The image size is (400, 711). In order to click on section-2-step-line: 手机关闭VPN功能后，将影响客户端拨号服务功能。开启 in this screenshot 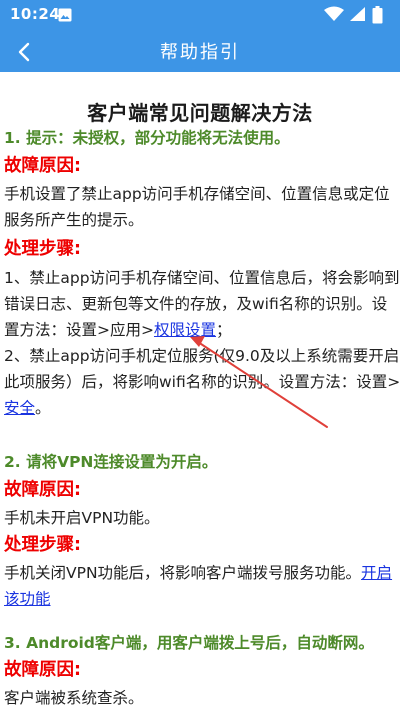, I will do `click(198, 572)`.